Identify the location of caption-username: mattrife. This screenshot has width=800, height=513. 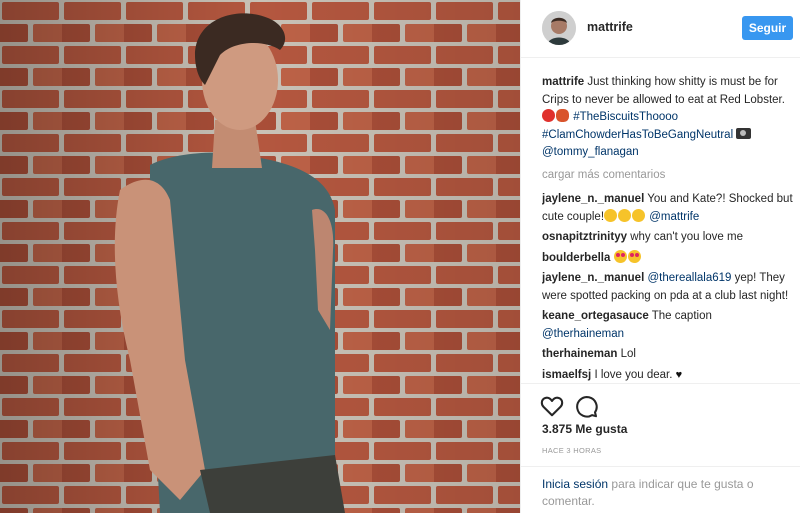
(563, 82).